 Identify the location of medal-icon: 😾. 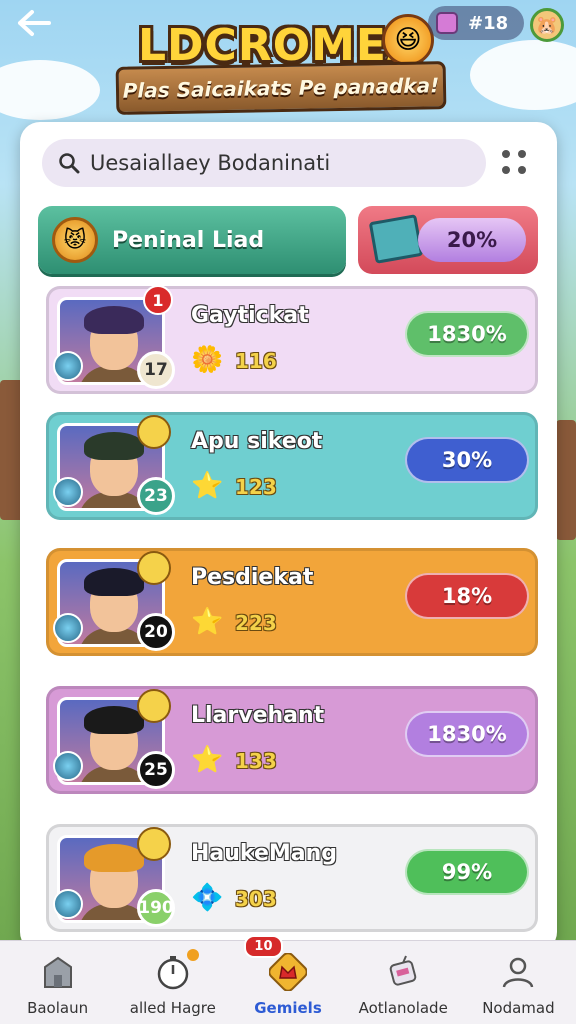
(75, 240).